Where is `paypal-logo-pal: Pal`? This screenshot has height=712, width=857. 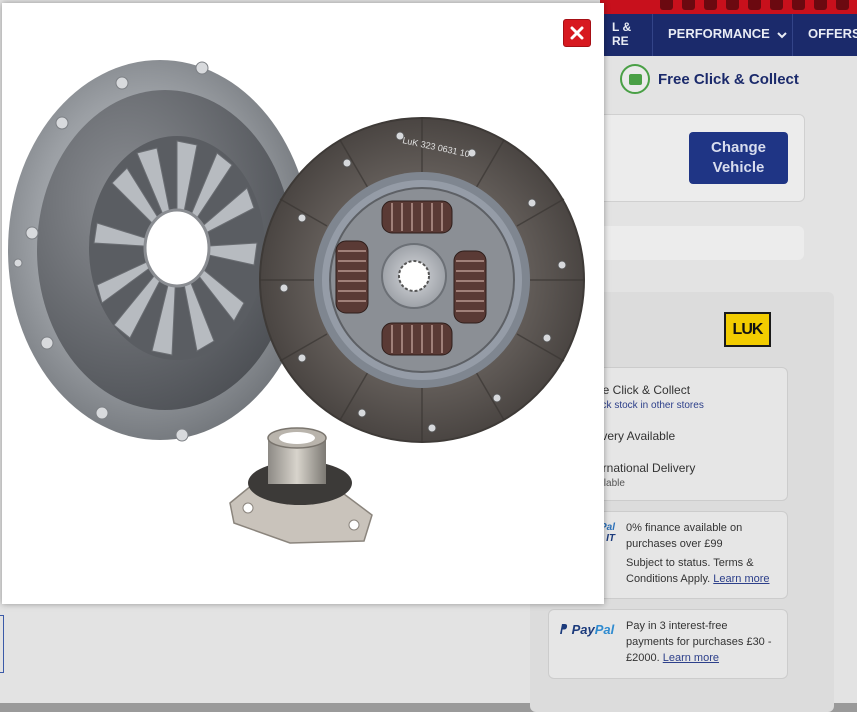
paypal-logo-pal: Pal is located at coordinates (604, 629).